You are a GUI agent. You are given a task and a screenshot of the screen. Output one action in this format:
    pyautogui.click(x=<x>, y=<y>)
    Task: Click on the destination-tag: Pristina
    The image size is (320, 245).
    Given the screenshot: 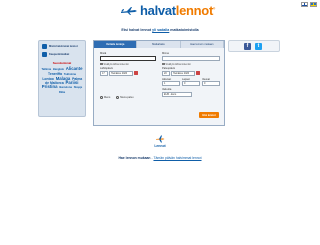 What is the action you would take?
    pyautogui.click(x=50, y=86)
    